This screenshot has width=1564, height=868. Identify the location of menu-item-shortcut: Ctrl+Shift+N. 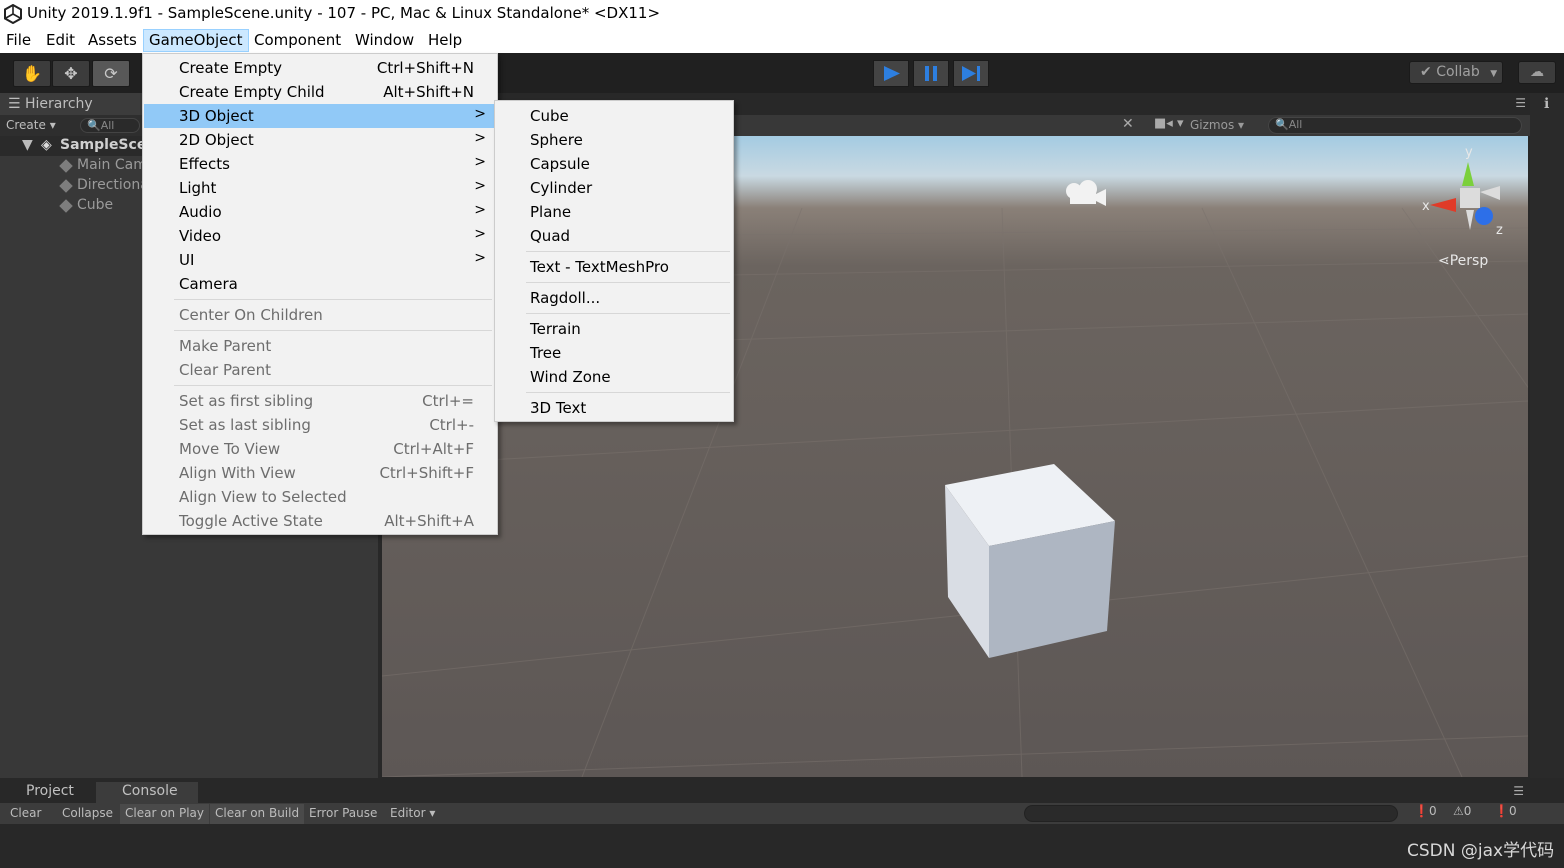
(425, 68).